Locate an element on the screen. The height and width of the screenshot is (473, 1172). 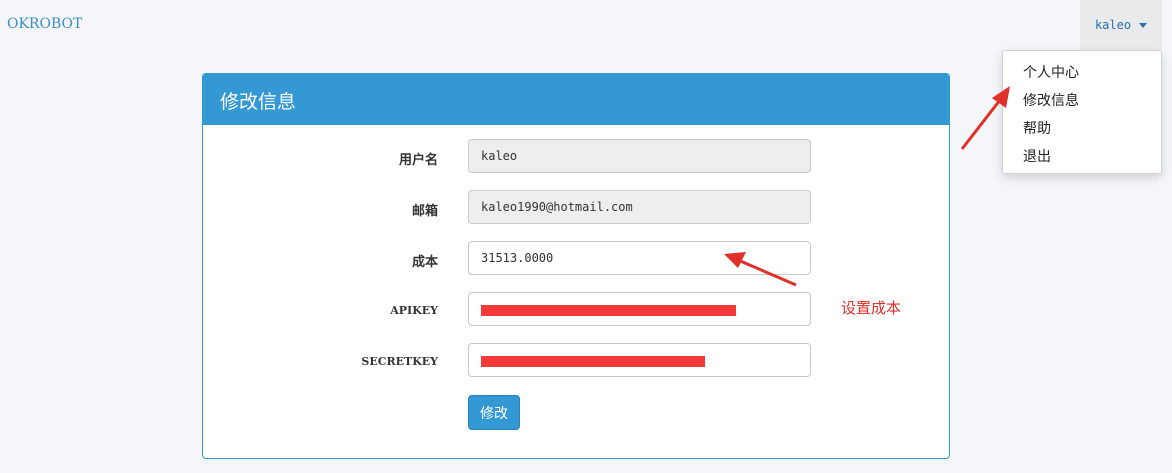
arrow-to-edit-info-icon is located at coordinates (985, 118).